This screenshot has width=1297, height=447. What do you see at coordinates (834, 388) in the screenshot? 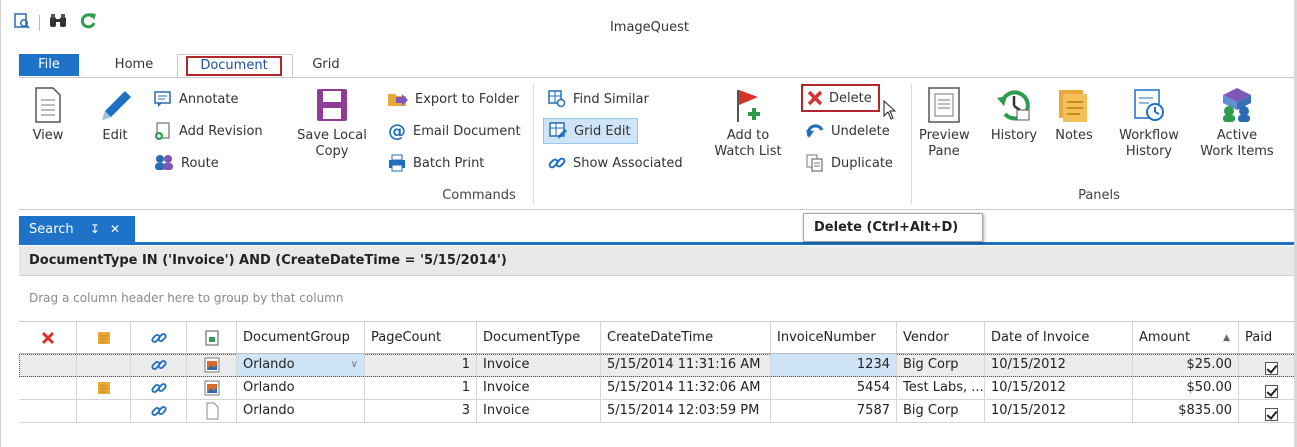
I see `cell-invoicenumber: 5454` at bounding box center [834, 388].